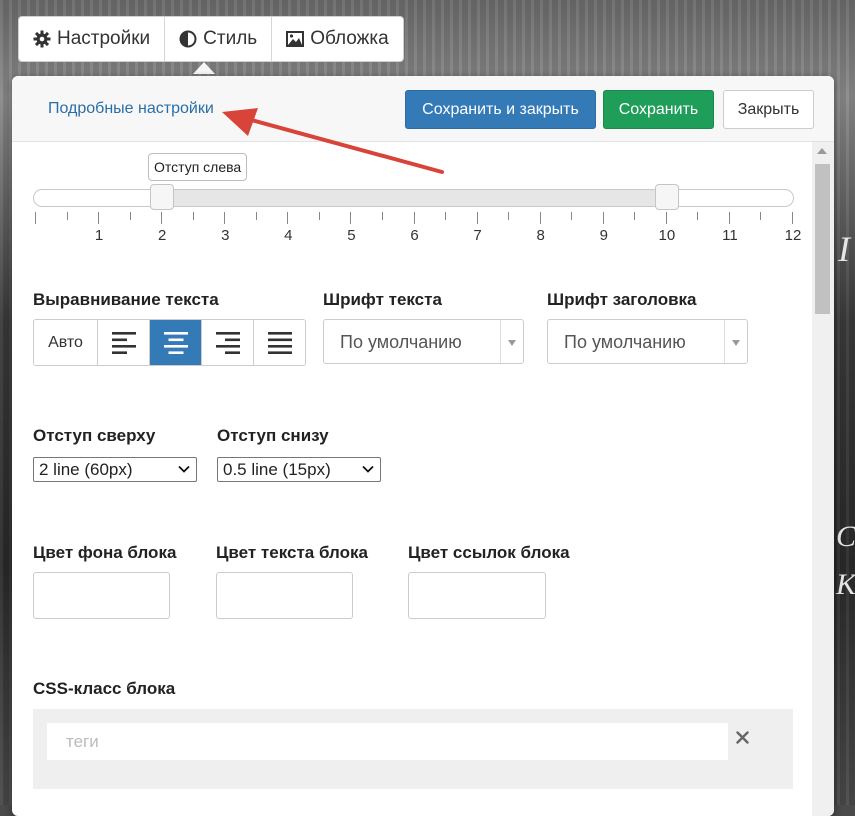 The height and width of the screenshot is (816, 855). What do you see at coordinates (730, 235) in the screenshot?
I see `slider-tick-label: 11` at bounding box center [730, 235].